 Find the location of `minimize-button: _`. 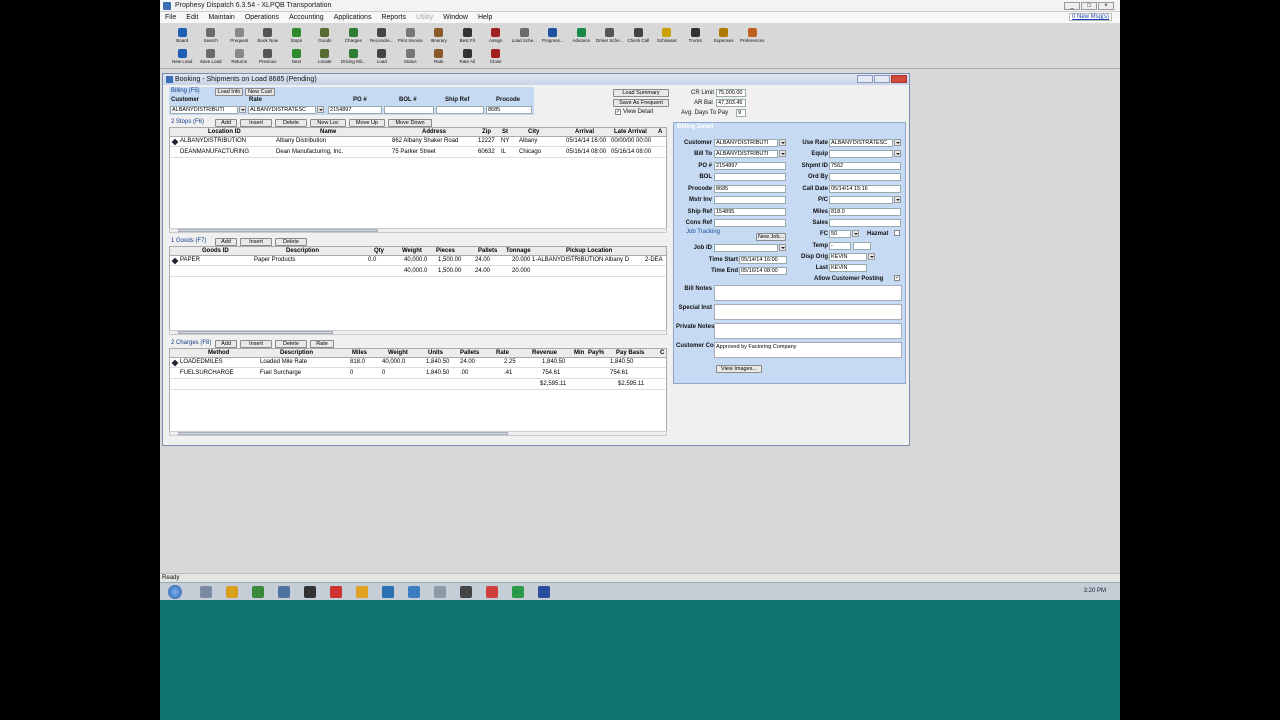

minimize-button: _ is located at coordinates (1072, 6).